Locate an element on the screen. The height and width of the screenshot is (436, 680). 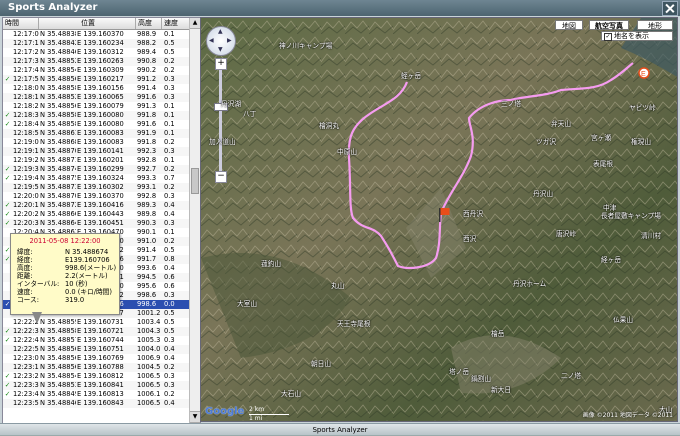
row-latitude: N 35.488388 is located at coordinates (58, 34).